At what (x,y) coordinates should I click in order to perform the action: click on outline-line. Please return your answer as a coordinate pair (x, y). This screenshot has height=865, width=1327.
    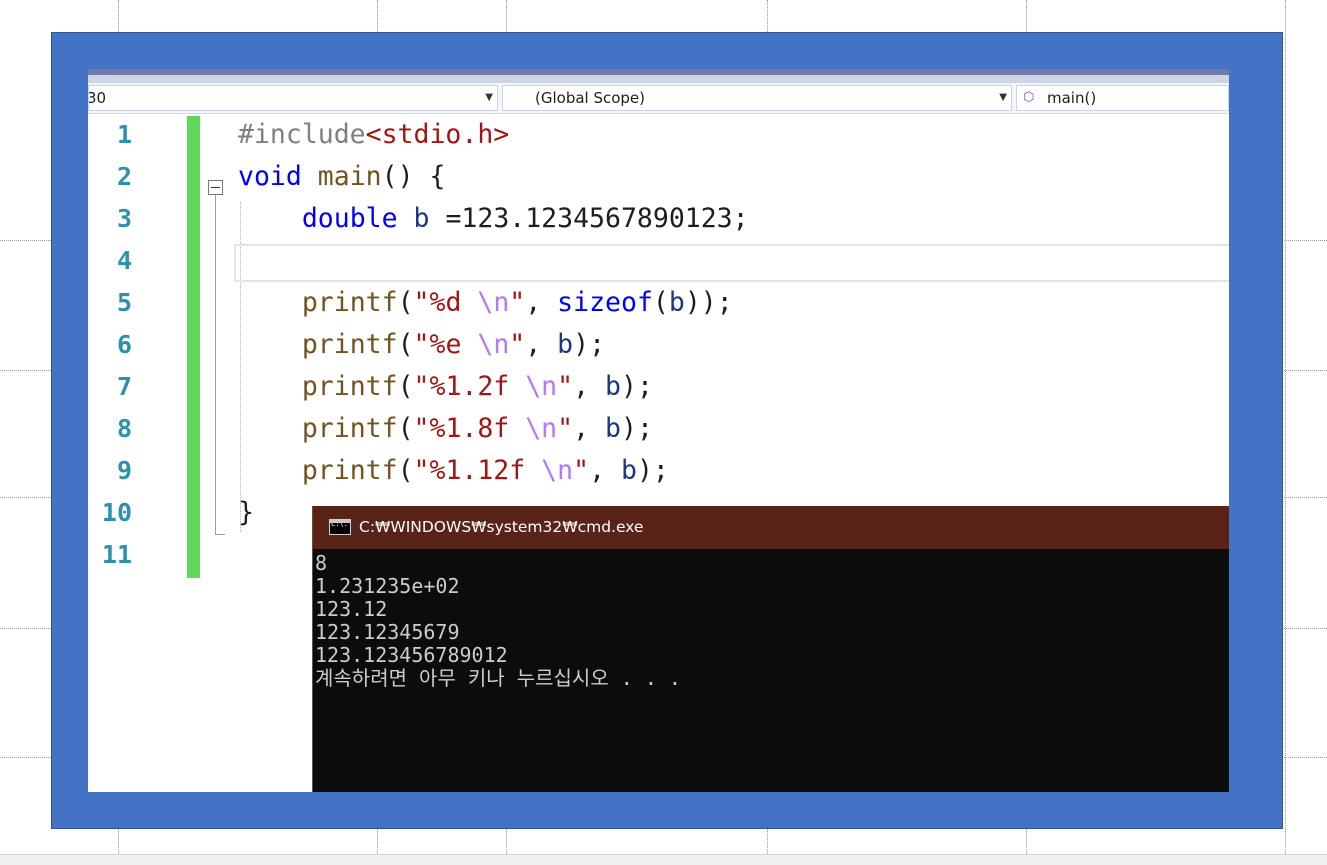
    Looking at the image, I should click on (215, 365).